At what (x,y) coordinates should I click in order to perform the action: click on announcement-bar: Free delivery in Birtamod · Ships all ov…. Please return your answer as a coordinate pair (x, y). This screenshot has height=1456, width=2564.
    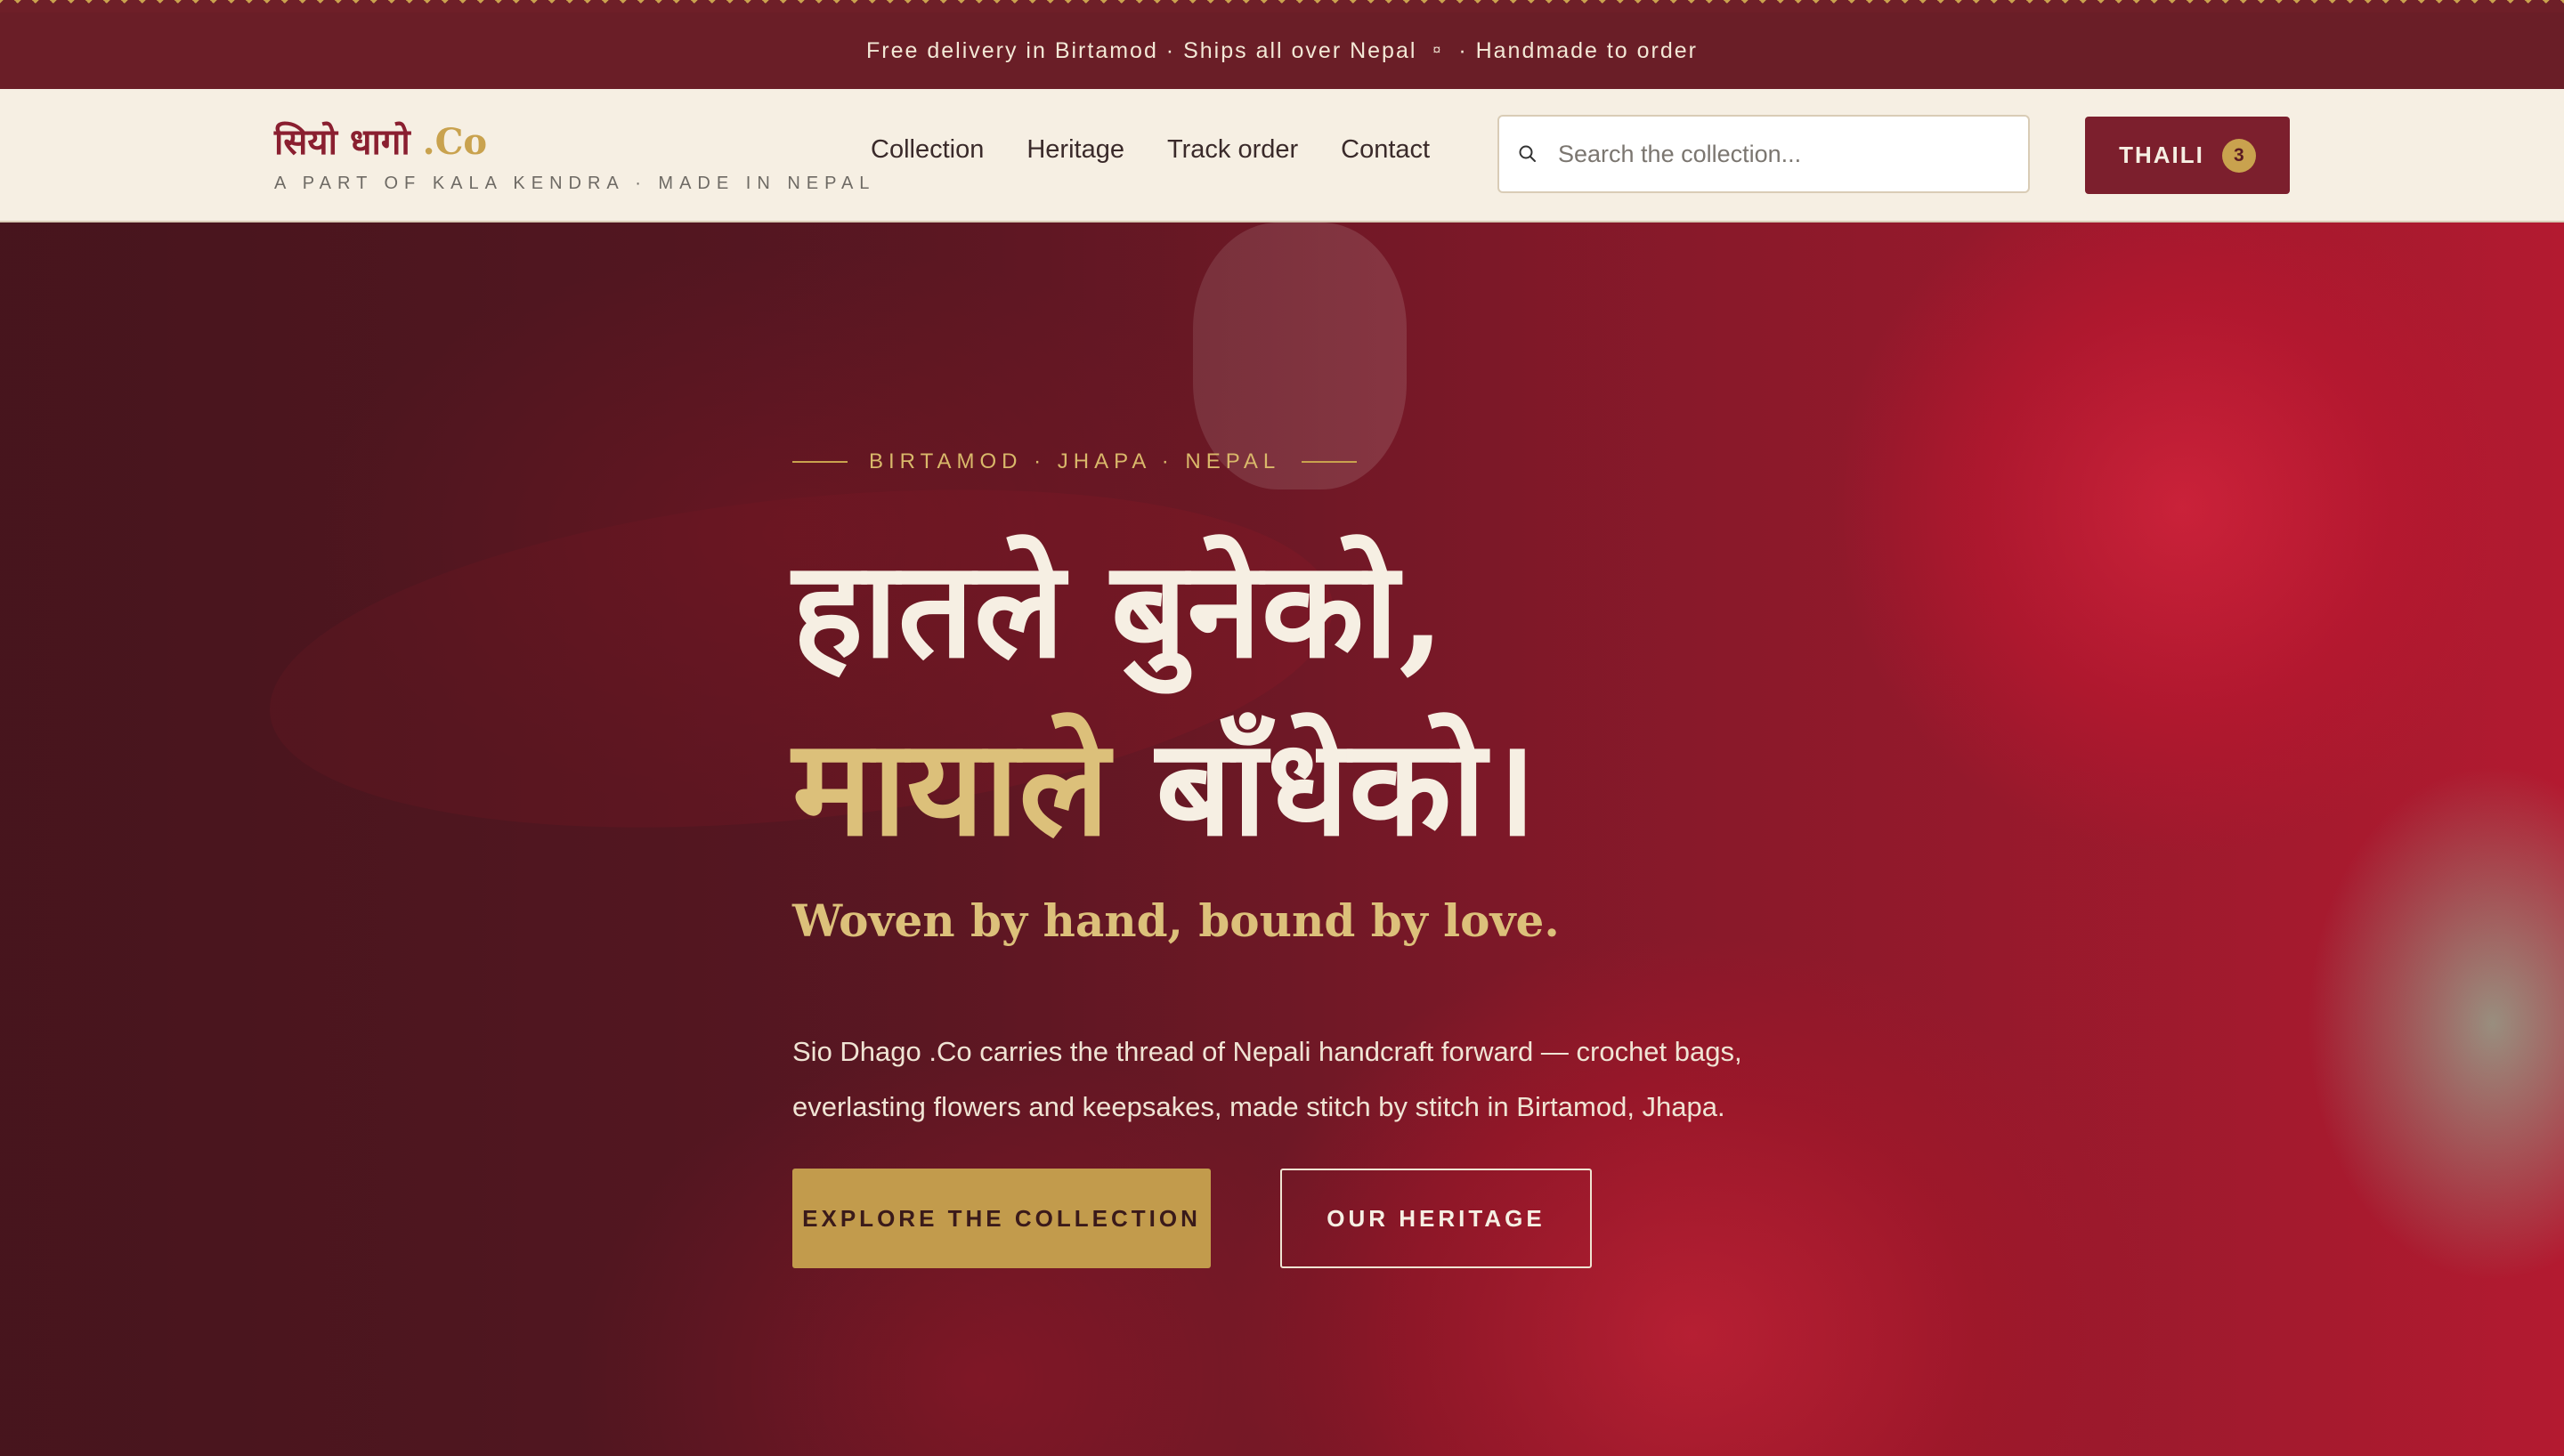
    Looking at the image, I should click on (1282, 50).